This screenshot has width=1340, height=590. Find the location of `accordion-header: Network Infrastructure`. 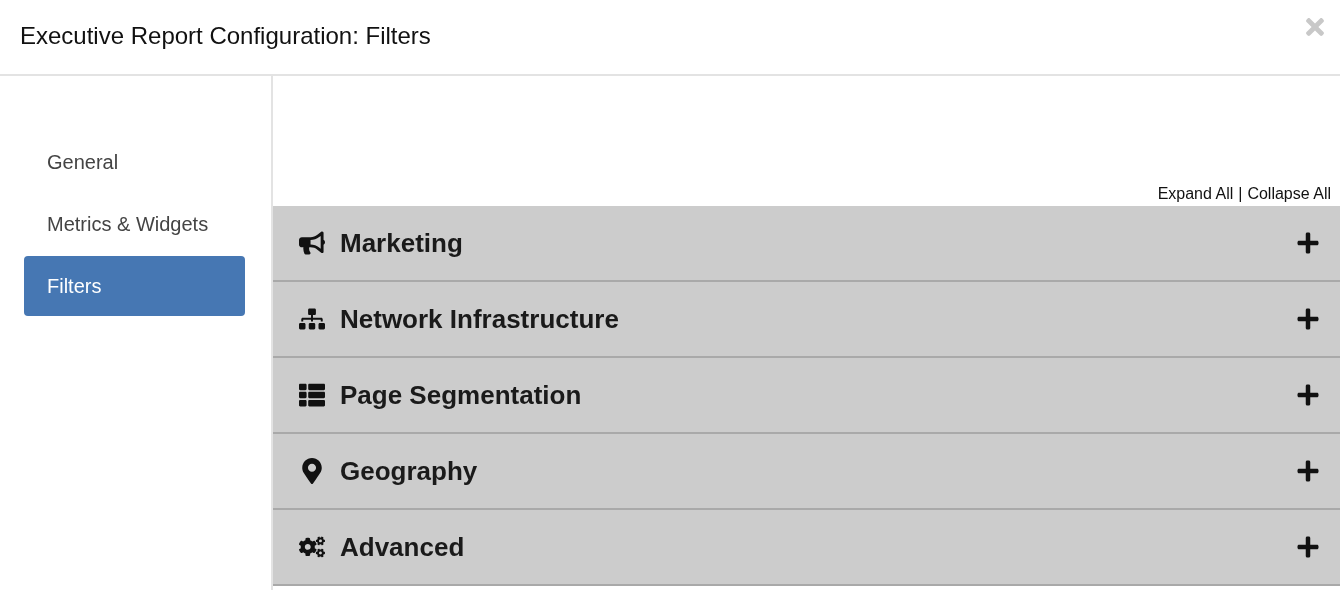

accordion-header: Network Infrastructure is located at coordinates (806, 320).